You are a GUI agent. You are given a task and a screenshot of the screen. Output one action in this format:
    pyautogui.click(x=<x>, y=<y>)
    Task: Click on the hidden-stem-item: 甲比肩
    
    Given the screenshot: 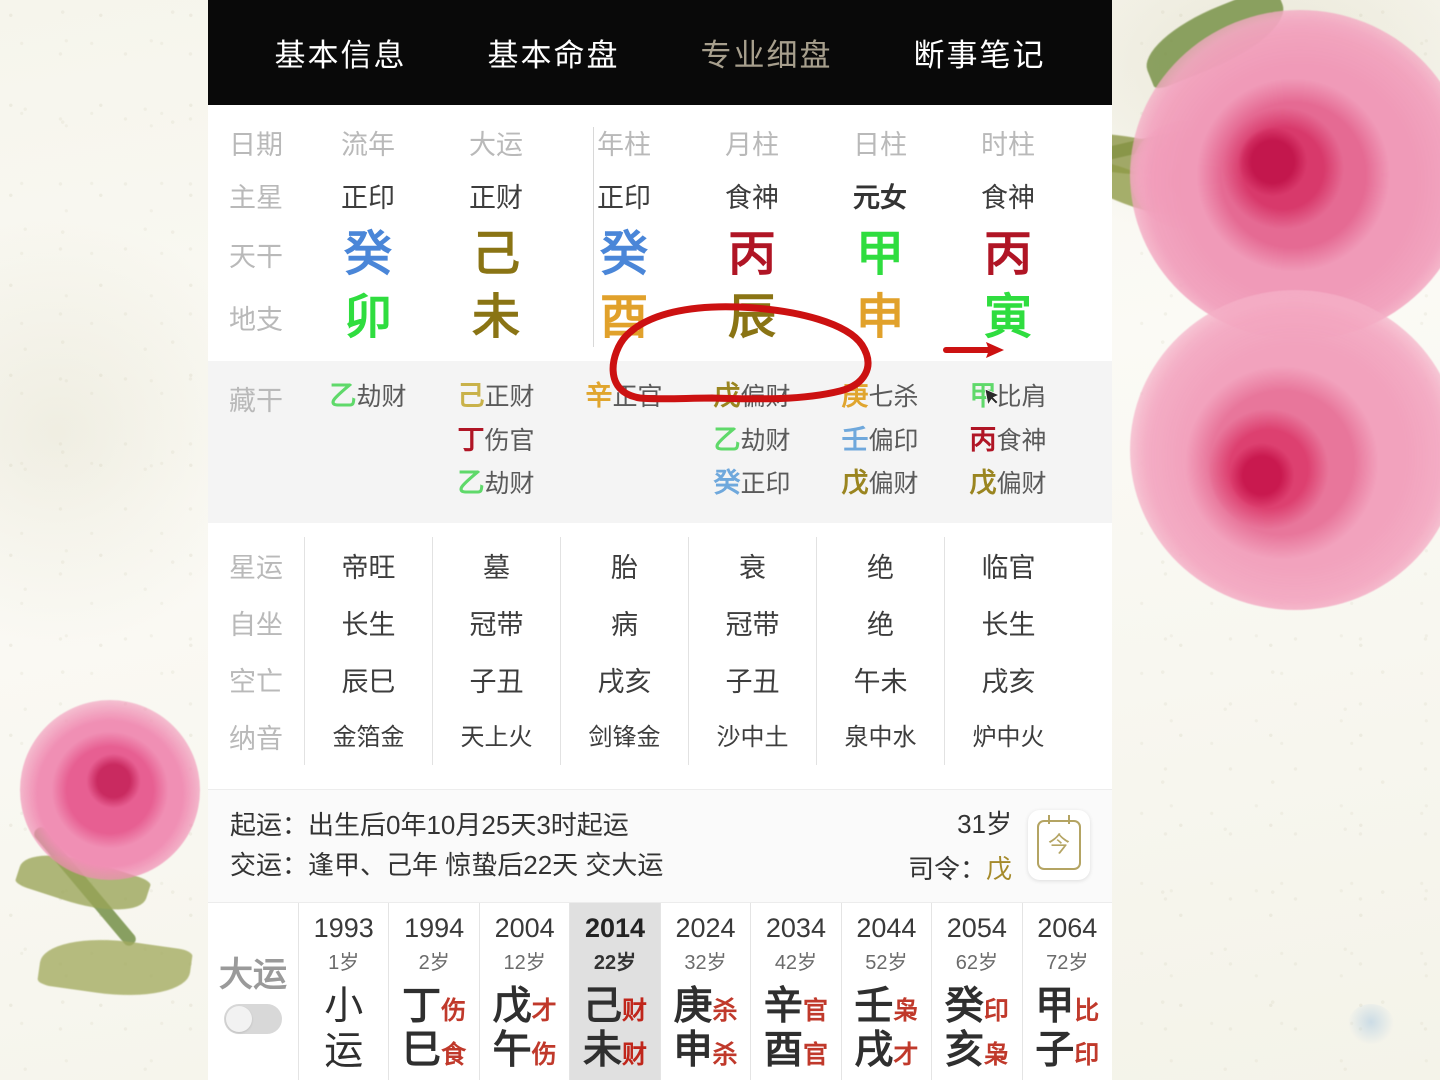 What is the action you would take?
    pyautogui.click(x=1008, y=396)
    